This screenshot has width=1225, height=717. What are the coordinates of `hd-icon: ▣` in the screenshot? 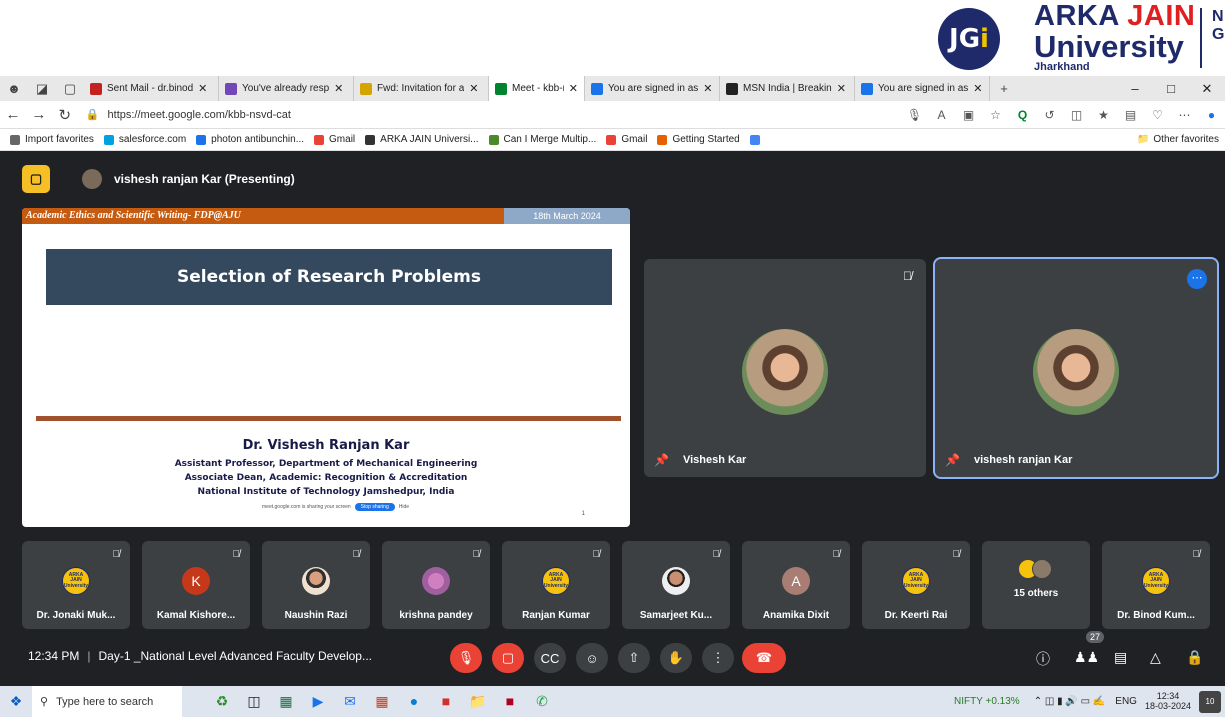 It's located at (968, 115).